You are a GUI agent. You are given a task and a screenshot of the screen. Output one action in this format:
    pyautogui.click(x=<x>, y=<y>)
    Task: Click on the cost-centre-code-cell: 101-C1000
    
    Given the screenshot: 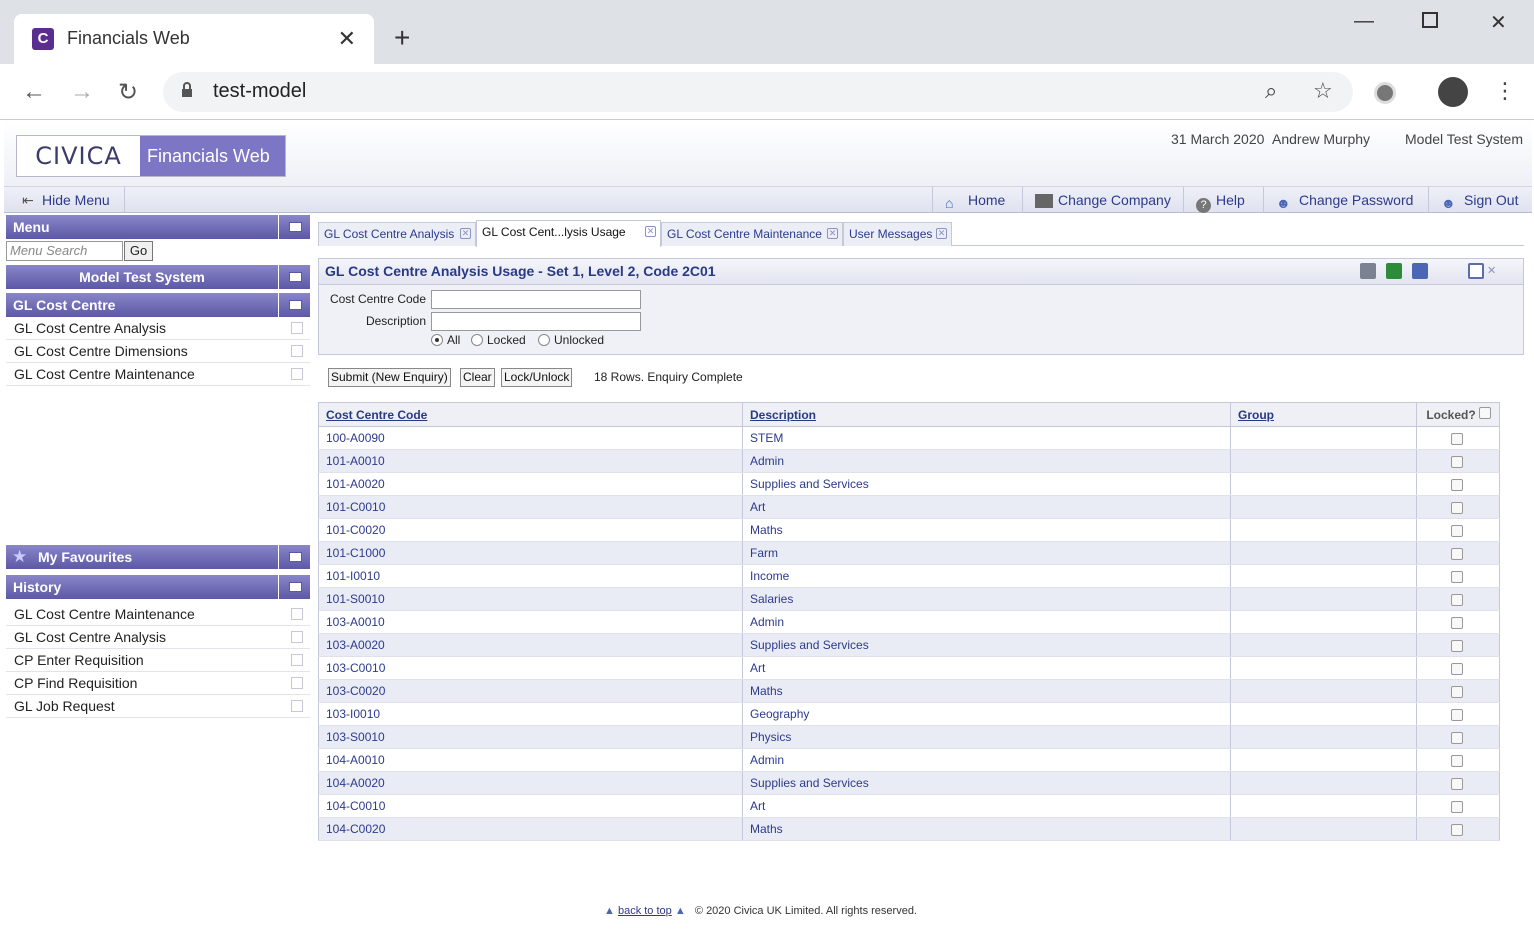 What is the action you would take?
    pyautogui.click(x=530, y=553)
    